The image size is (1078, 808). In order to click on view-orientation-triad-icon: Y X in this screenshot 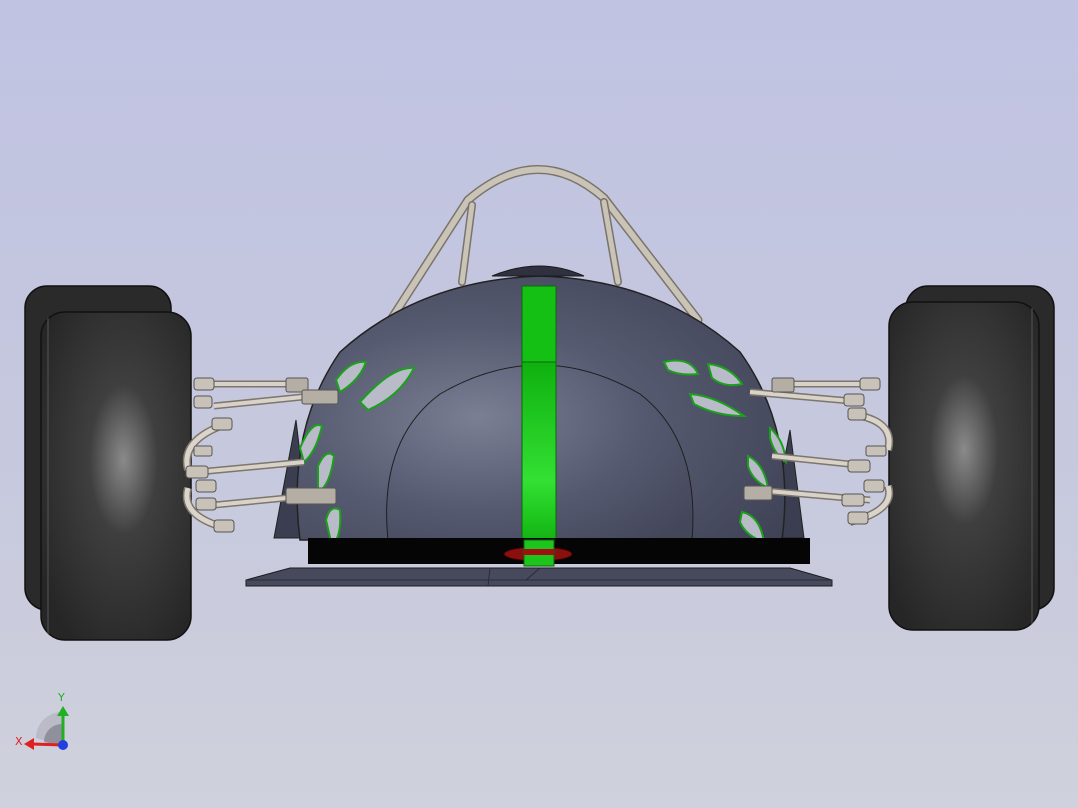, I will do `click(42, 720)`.